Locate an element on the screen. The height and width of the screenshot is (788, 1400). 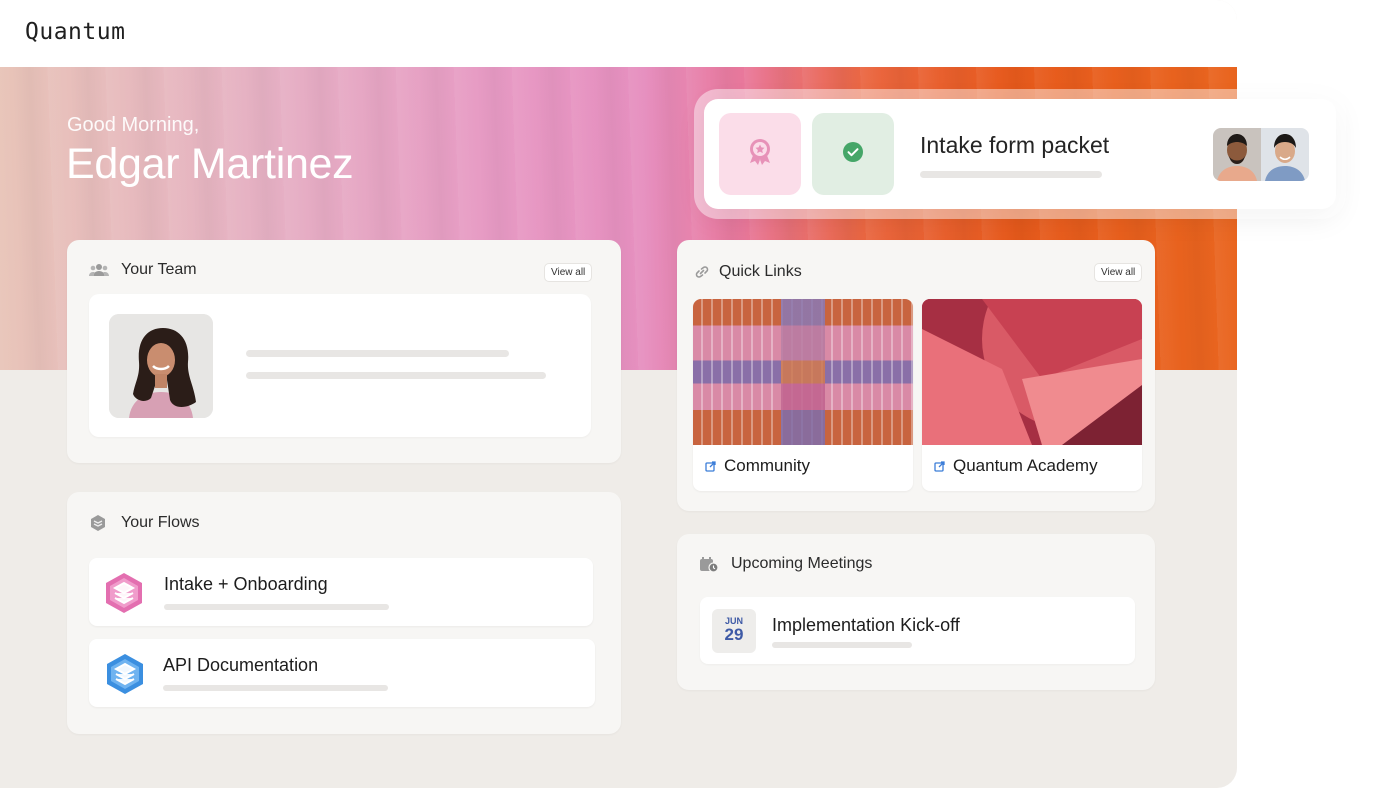
calendar-clock-icon is located at coordinates (709, 564).